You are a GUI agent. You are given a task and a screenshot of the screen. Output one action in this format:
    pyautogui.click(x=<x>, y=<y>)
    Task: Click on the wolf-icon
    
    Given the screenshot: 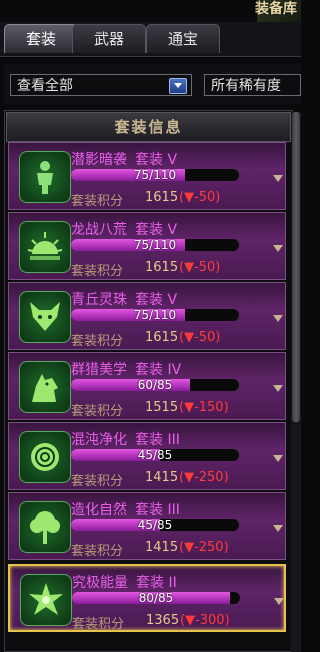 What is the action you would take?
    pyautogui.click(x=45, y=387)
    